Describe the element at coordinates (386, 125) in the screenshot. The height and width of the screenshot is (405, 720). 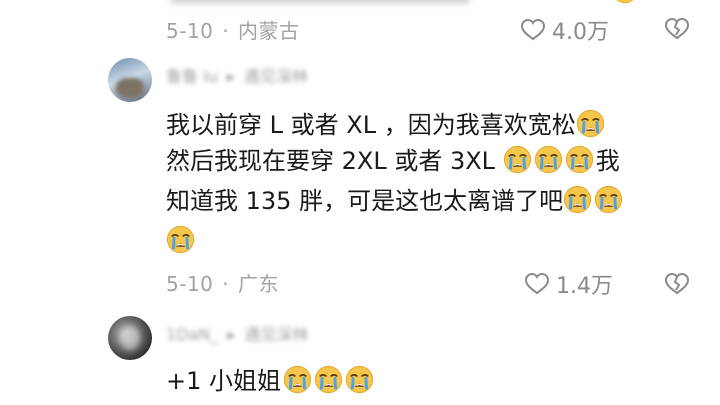
I see `comment-text-line: 我以前穿 L 或者 XL ，因为我喜欢宽松` at that location.